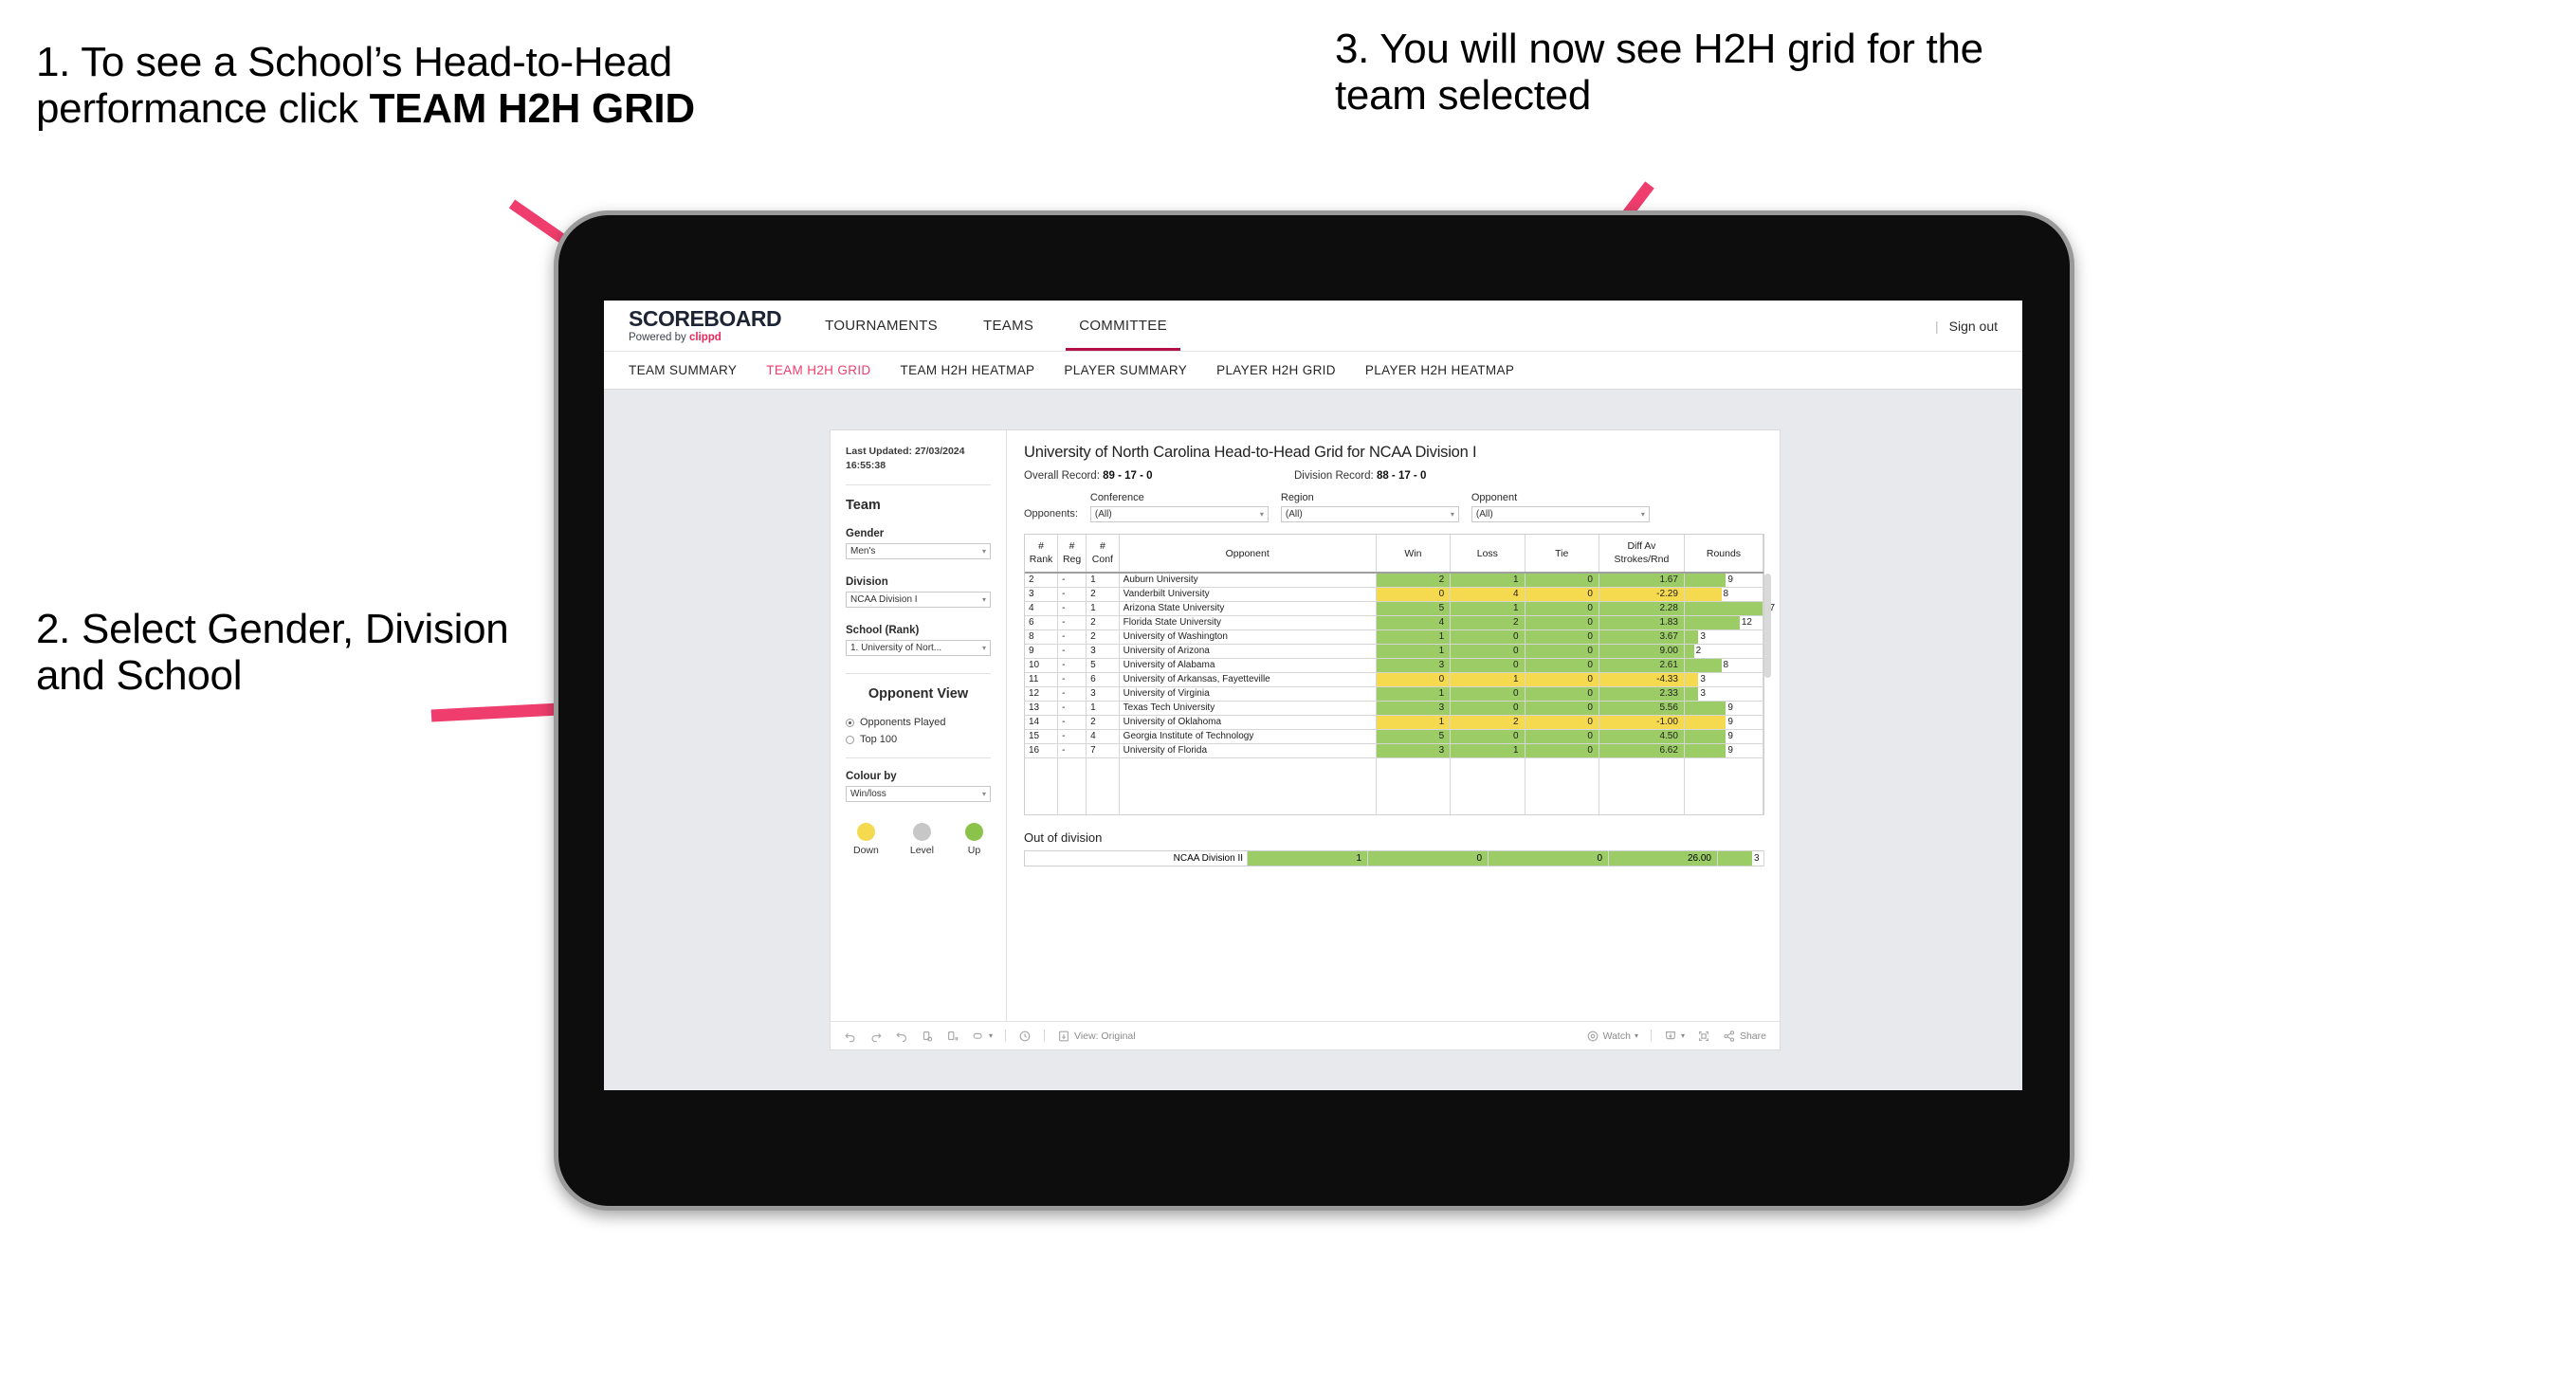  What do you see at coordinates (705, 337) in the screenshot?
I see `brand-sub-clippd: clippd` at bounding box center [705, 337].